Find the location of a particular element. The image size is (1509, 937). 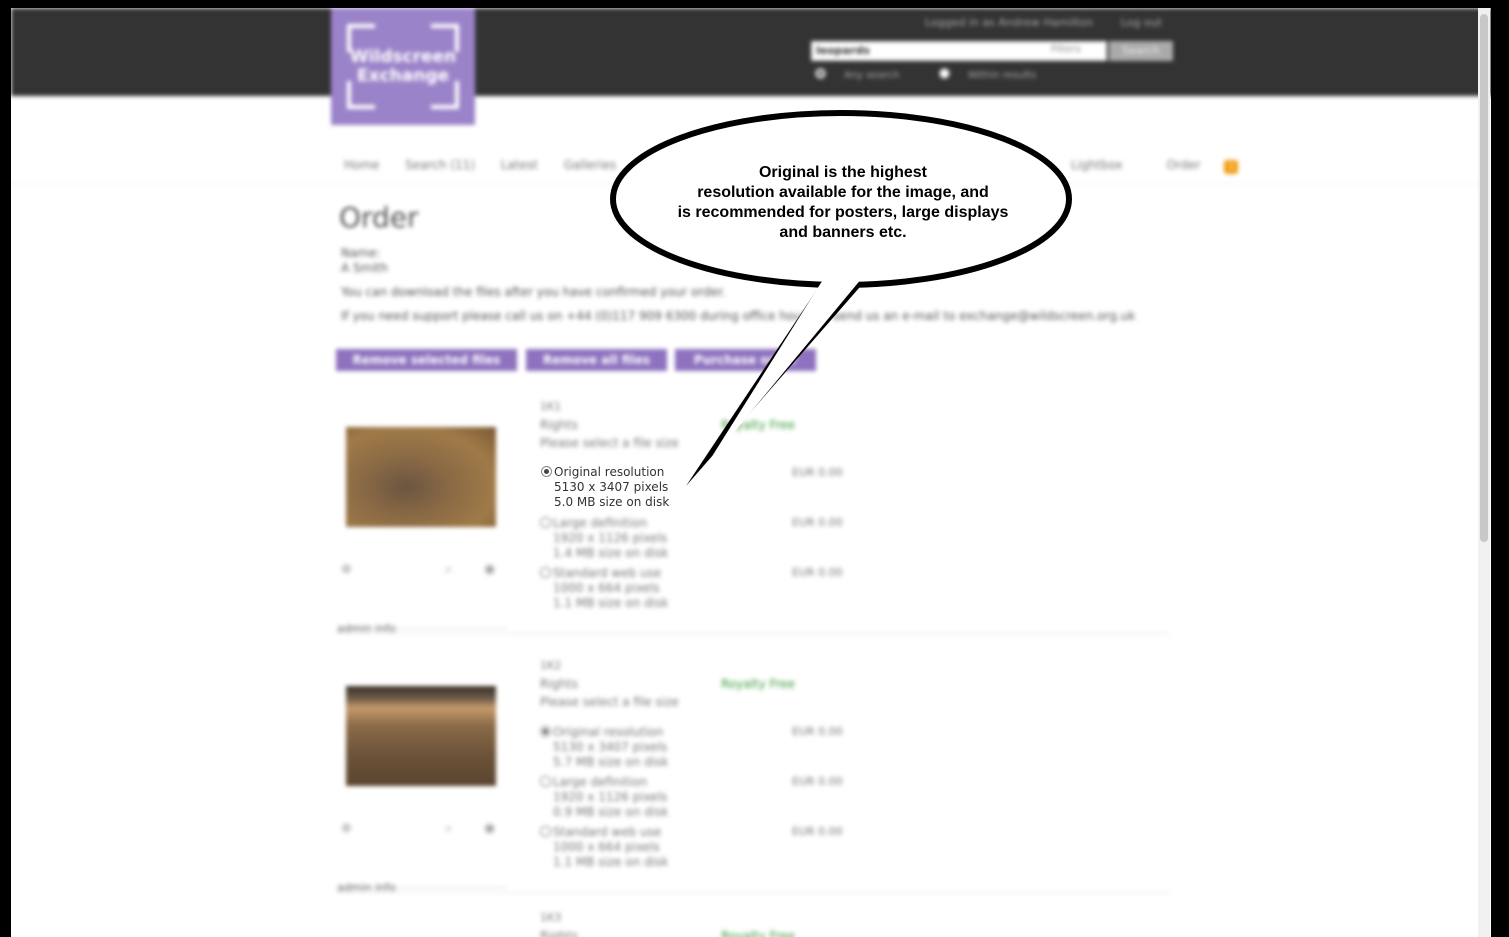

callout-line: and banners etc. is located at coordinates (843, 232).